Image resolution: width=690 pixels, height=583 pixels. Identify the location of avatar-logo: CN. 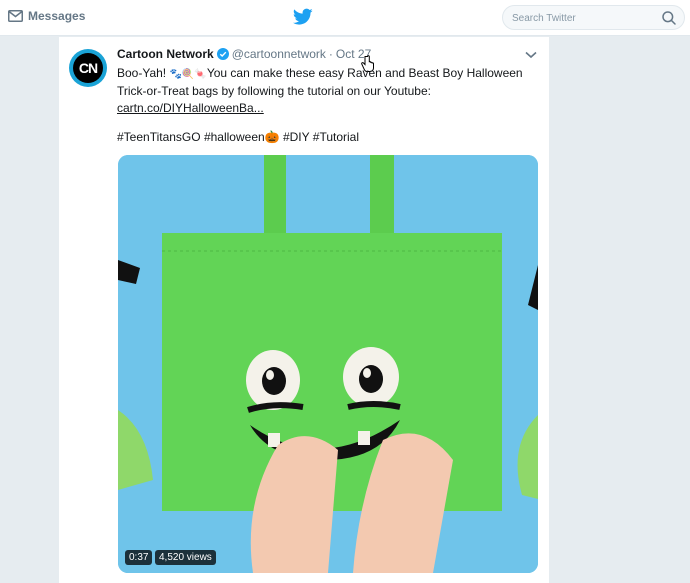
(88, 68).